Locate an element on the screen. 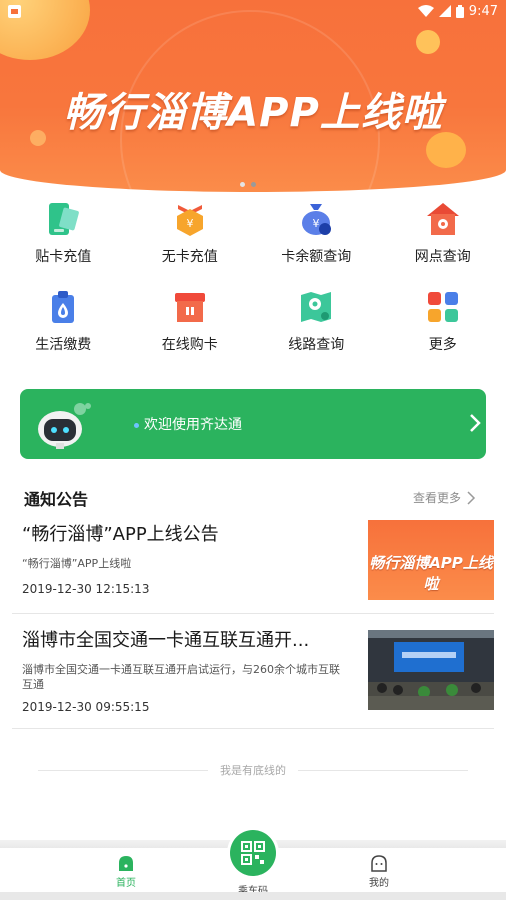 Image resolution: width=506 pixels, height=900 pixels. status-bar: 9:47 is located at coordinates (253, 11).